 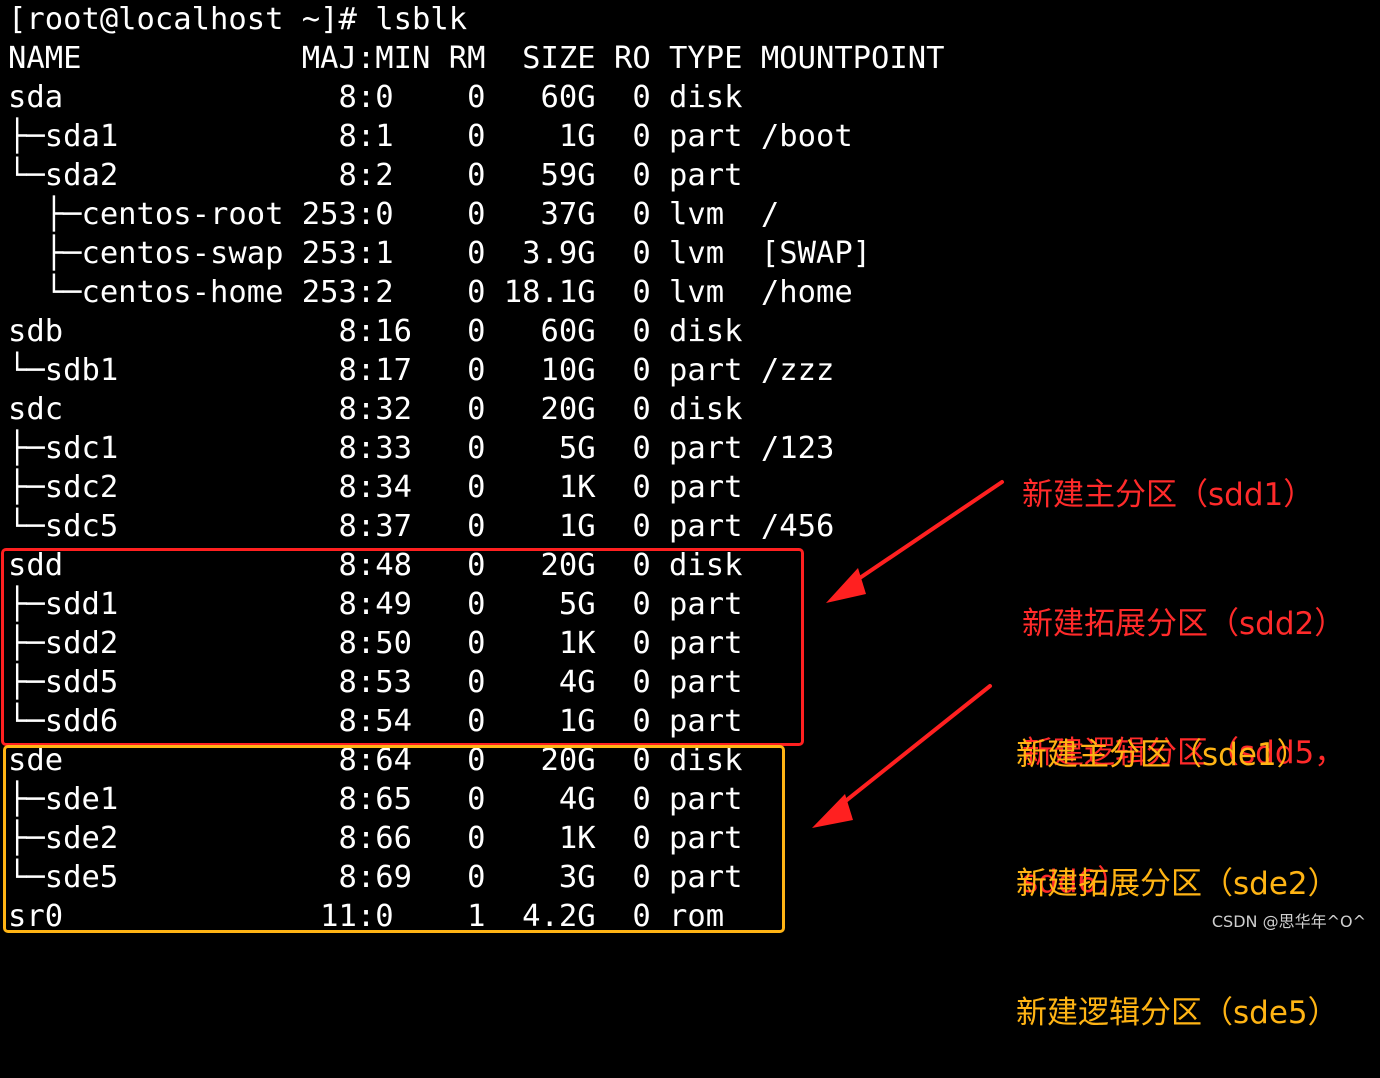 What do you see at coordinates (375, 97) in the screenshot?
I see `table-row: sda 8:0 0 60G 0 disk` at bounding box center [375, 97].